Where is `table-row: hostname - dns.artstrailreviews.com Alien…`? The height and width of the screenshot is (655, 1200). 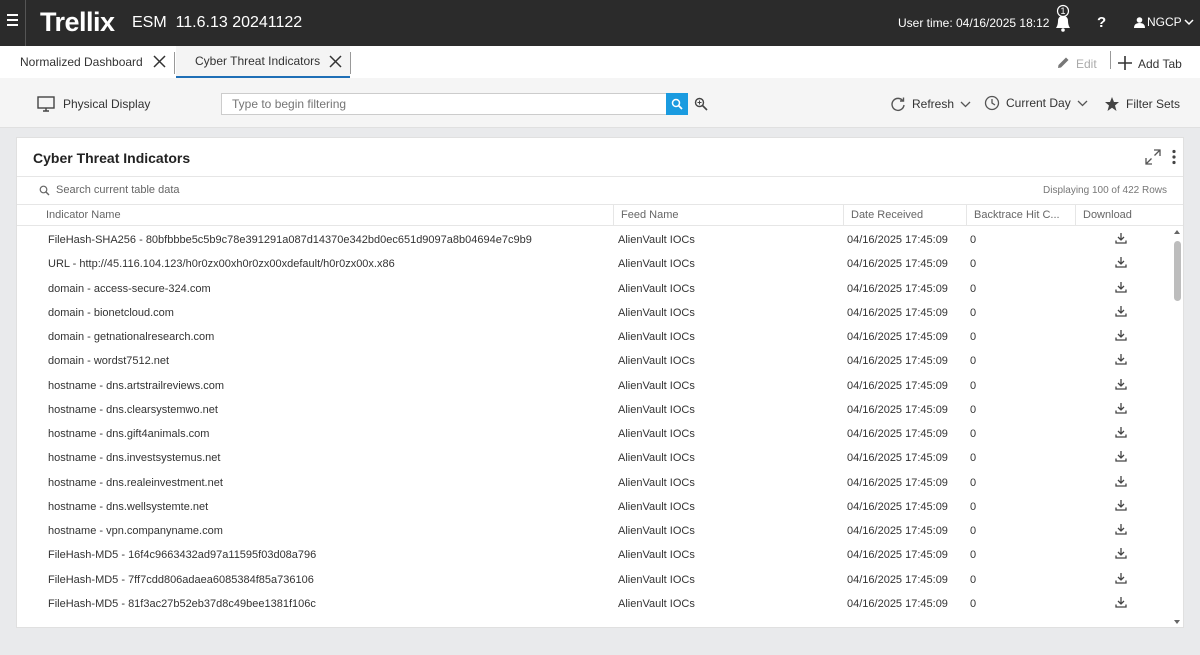
table-row: hostname - dns.artstrailreviews.com Alien… is located at coordinates (594, 386).